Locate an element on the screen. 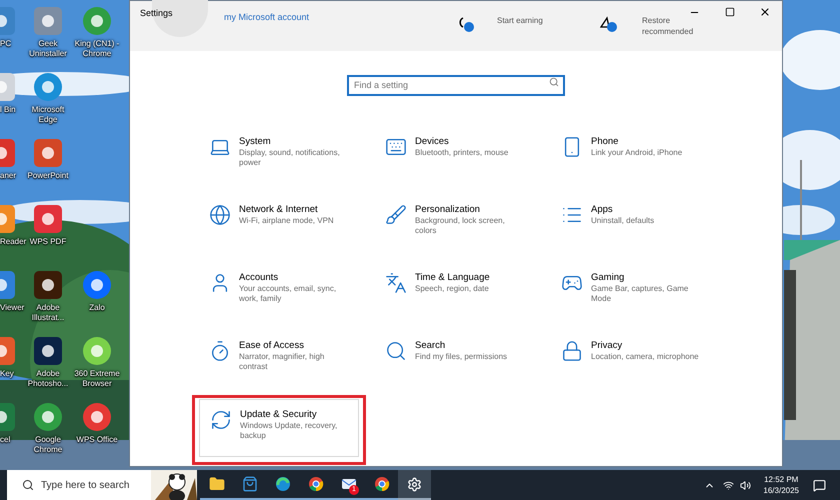 This screenshot has width=840, height=500. notification-icon is located at coordinates (819, 485).